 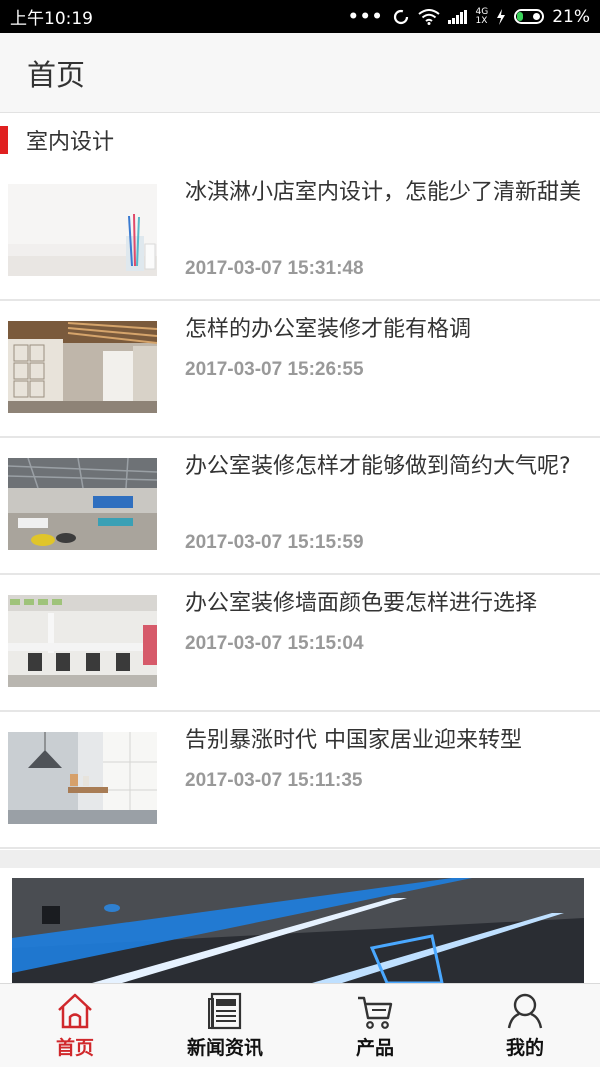 What do you see at coordinates (378, 466) in the screenshot?
I see `article-title: 办公室装修怎样才能够做到简约大气呢?` at bounding box center [378, 466].